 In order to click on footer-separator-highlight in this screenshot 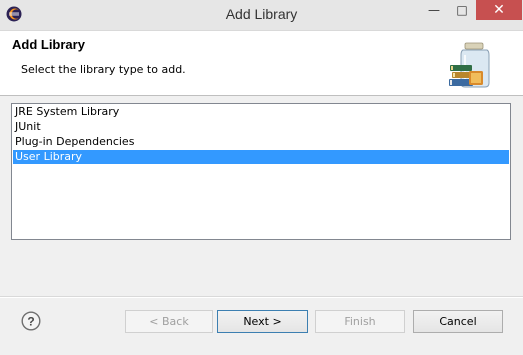, I will do `click(261, 297)`.